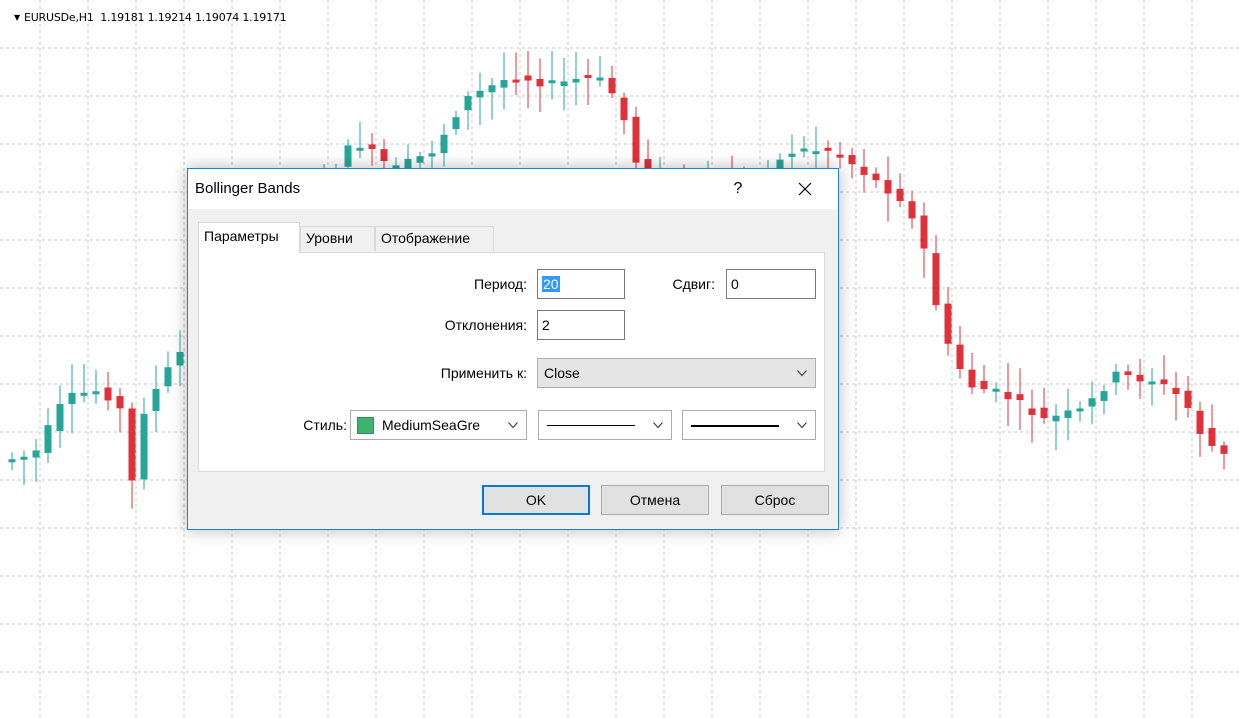 The height and width of the screenshot is (718, 1239). Describe the element at coordinates (735, 284) in the screenshot. I see `shift-value: 0` at that location.